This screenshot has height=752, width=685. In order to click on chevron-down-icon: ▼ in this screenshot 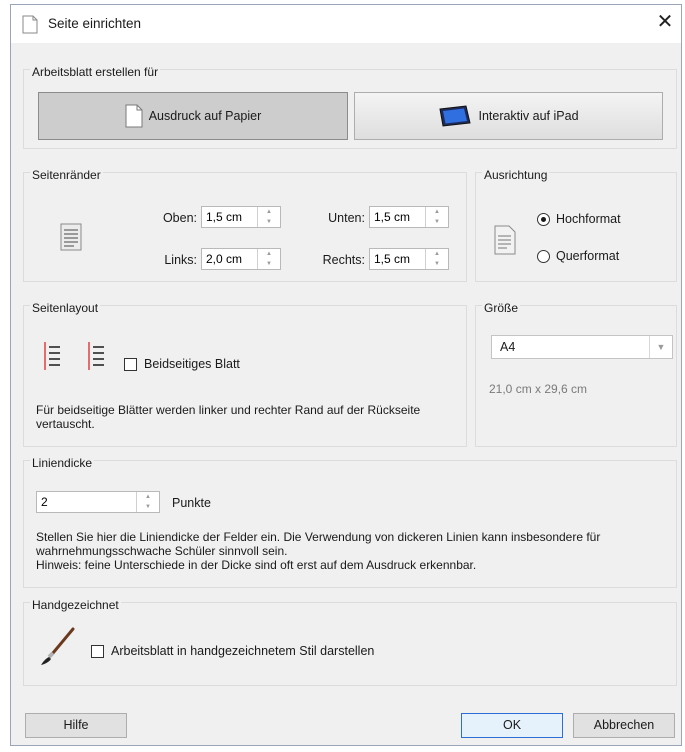, I will do `click(660, 347)`.